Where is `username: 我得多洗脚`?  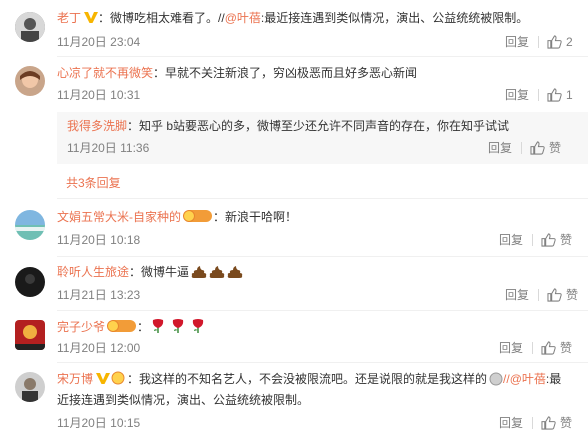
username: 我得多洗脚 is located at coordinates (97, 126).